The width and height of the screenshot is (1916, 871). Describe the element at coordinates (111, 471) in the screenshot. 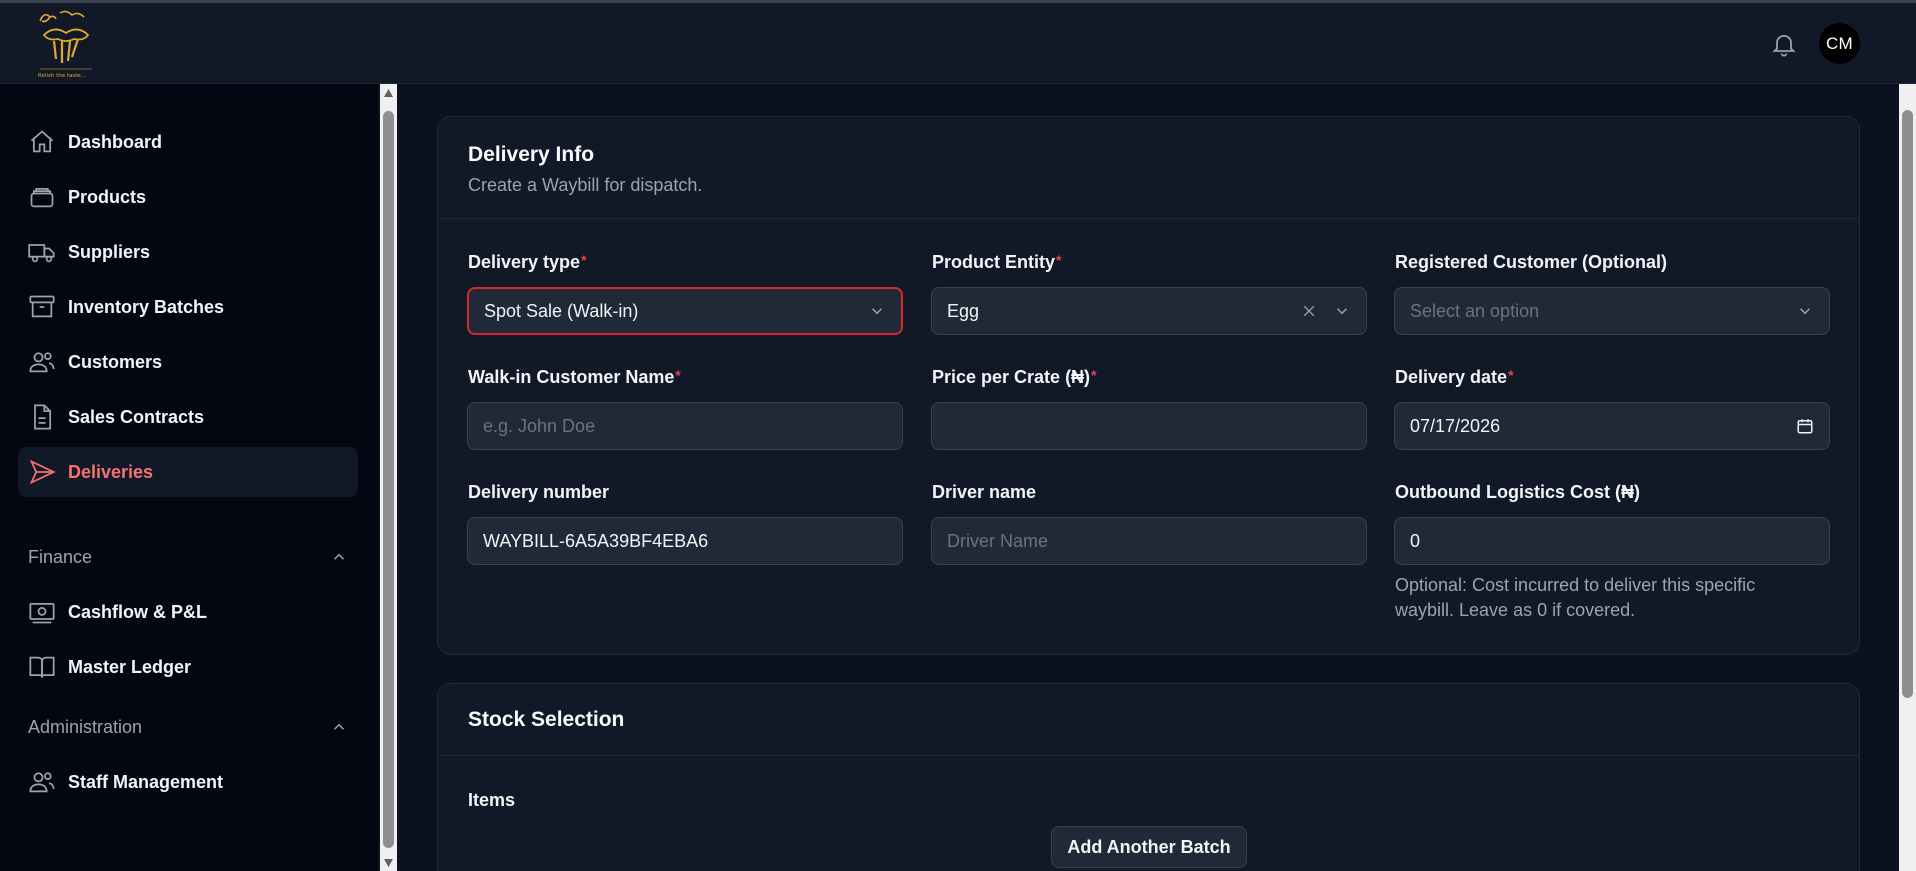

I see `sidebar-item-label: Deliveries` at that location.